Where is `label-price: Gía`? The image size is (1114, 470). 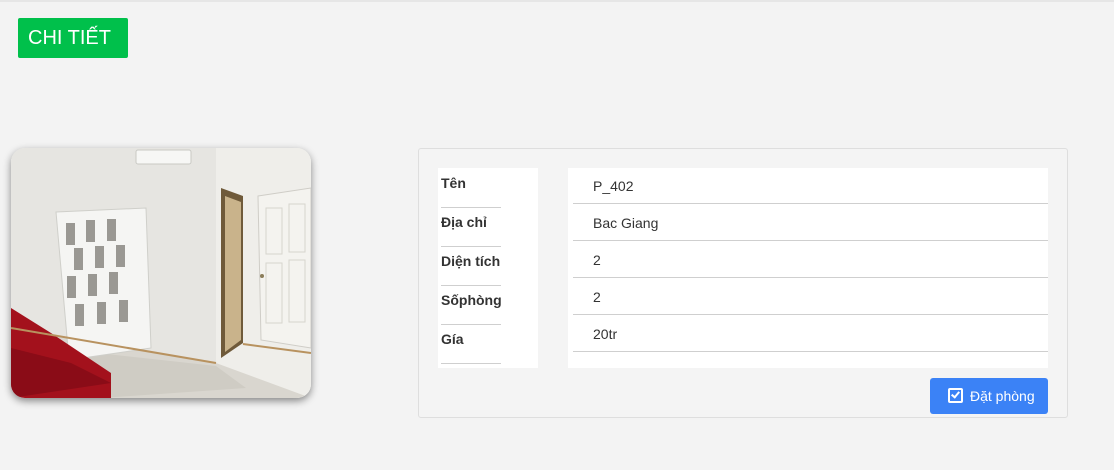 label-price: Gía is located at coordinates (471, 344).